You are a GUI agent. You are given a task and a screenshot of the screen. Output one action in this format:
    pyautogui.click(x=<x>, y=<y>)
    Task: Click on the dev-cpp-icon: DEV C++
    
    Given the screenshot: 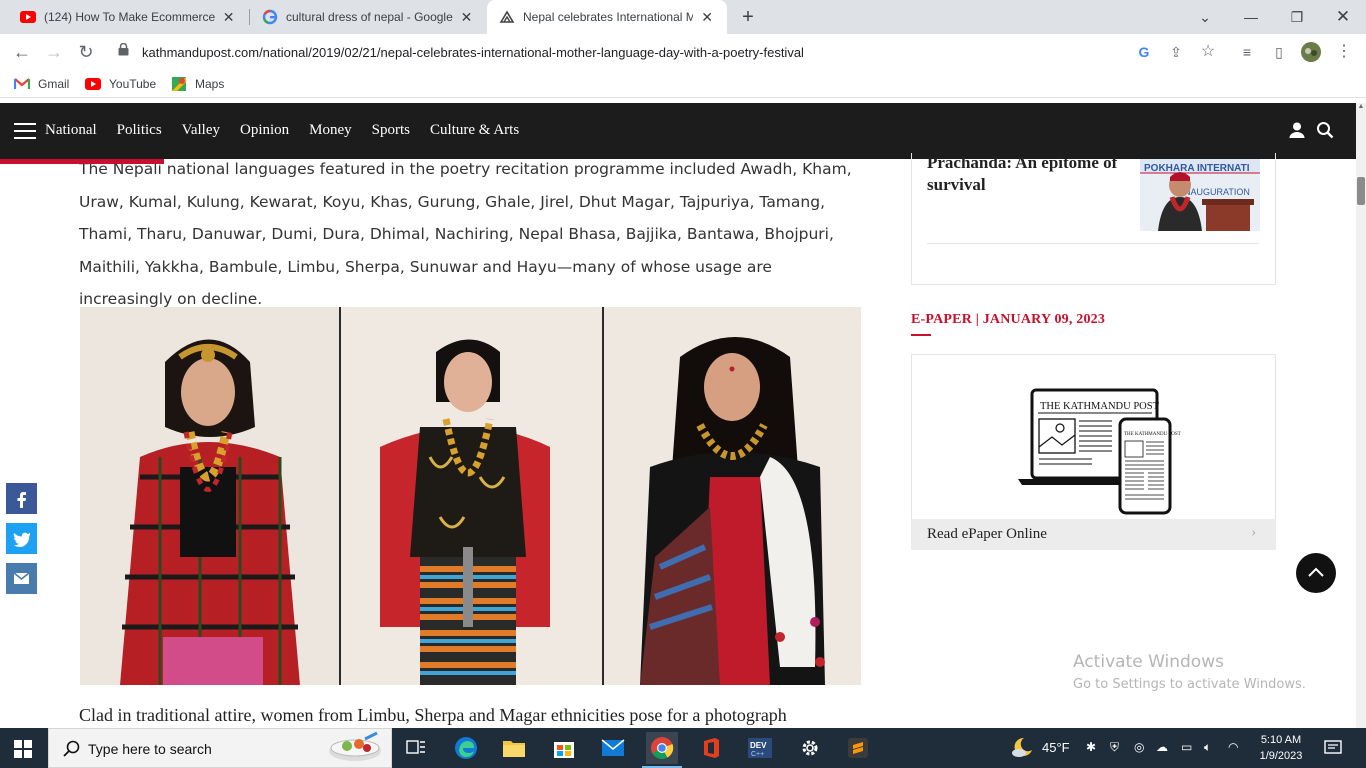 What is the action you would take?
    pyautogui.click(x=760, y=748)
    